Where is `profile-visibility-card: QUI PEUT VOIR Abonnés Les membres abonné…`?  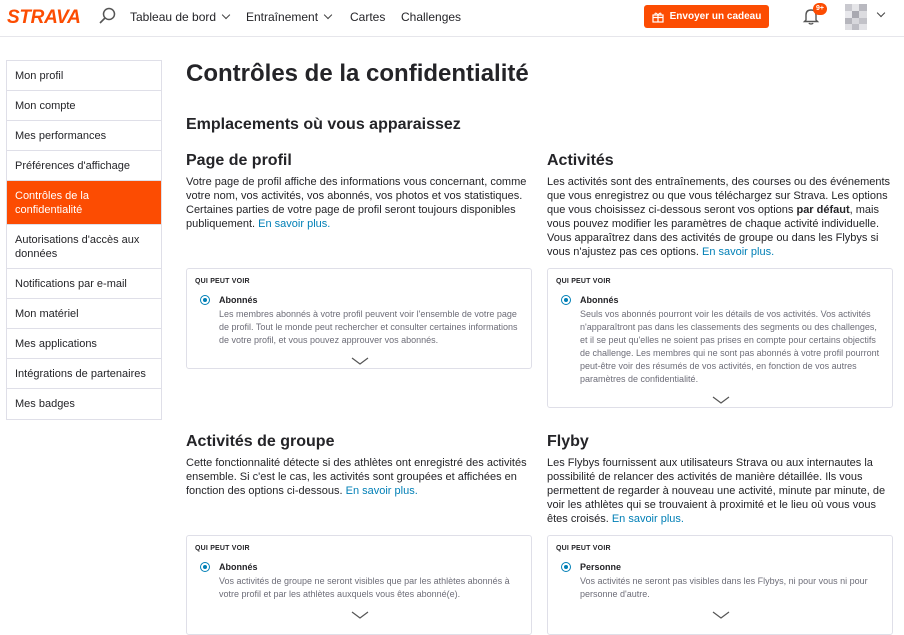
profile-visibility-card: QUI PEUT VOIR Abonnés Les membres abonné… is located at coordinates (359, 318).